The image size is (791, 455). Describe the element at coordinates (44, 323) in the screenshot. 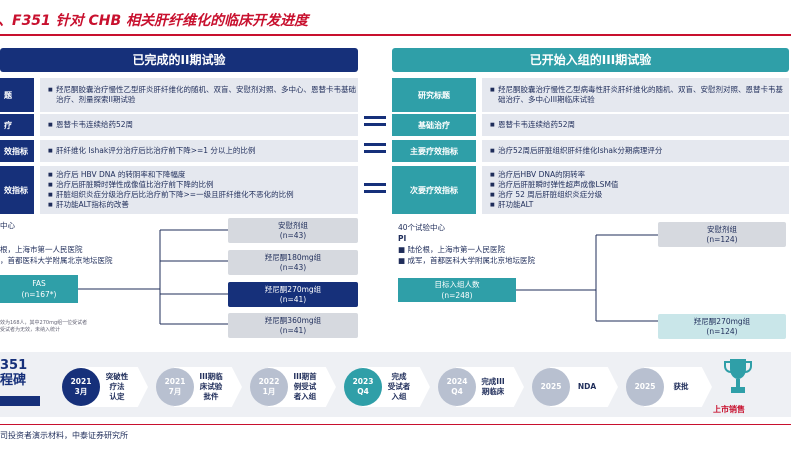

I see `footnote: 效为168人，其中270mg组一位受试者` at that location.